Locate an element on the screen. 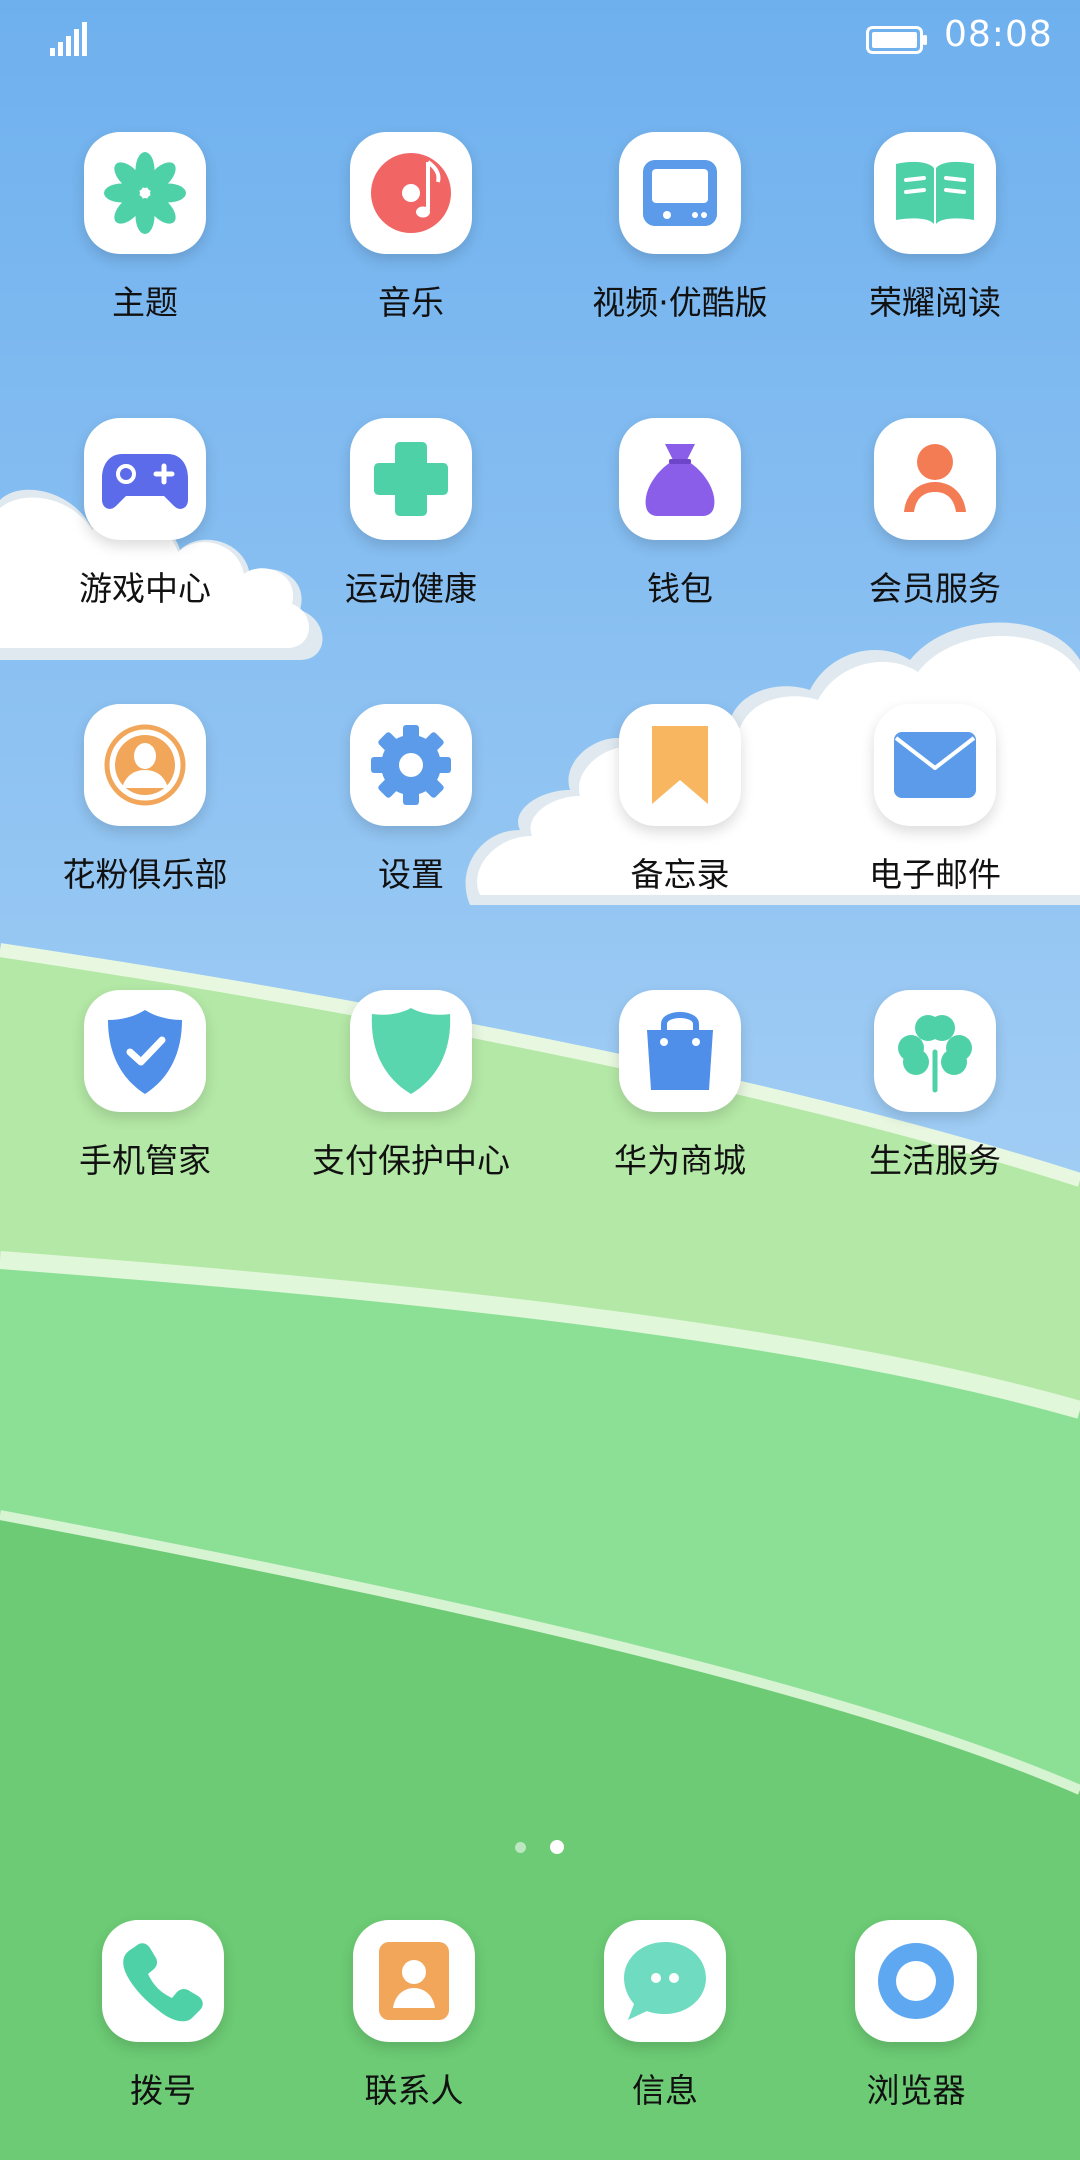  club-user-icon is located at coordinates (145, 765).